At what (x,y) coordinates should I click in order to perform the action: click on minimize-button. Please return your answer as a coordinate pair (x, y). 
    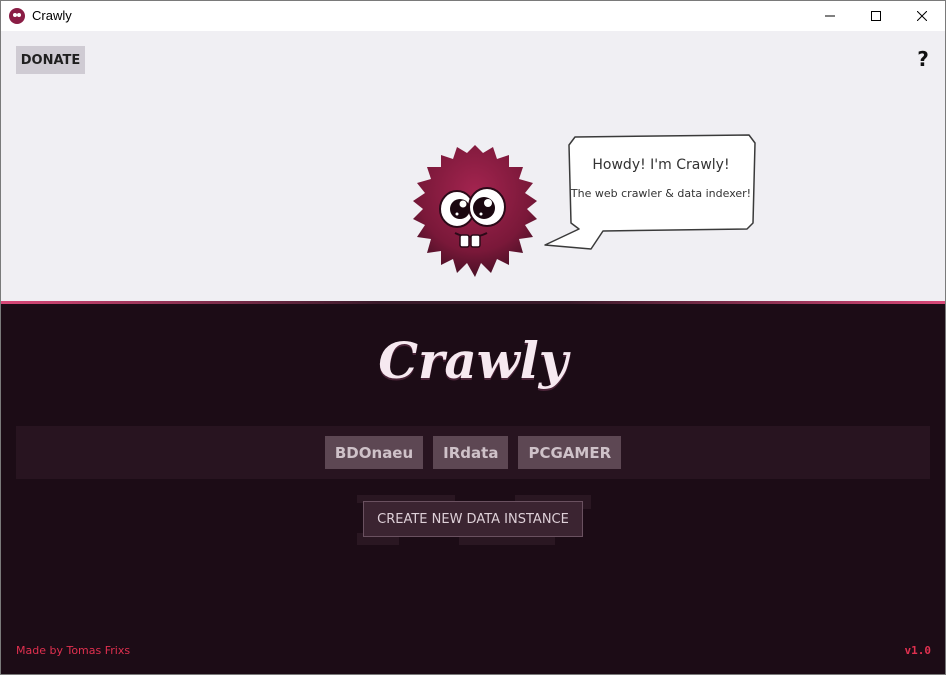
    Looking at the image, I should click on (830, 16).